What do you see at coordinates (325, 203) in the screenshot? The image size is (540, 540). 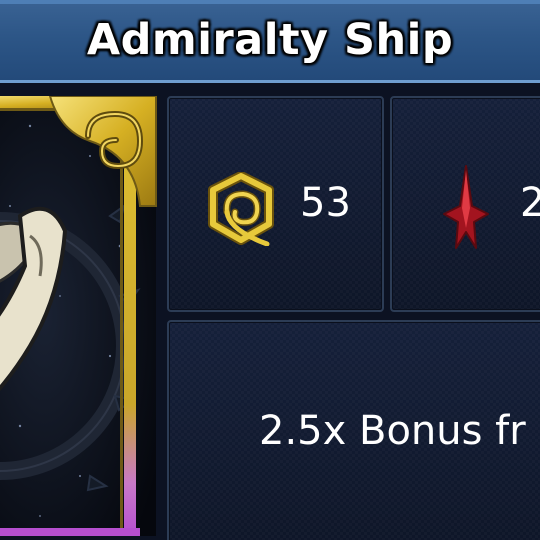 I see `gold-resource-value: 53` at bounding box center [325, 203].